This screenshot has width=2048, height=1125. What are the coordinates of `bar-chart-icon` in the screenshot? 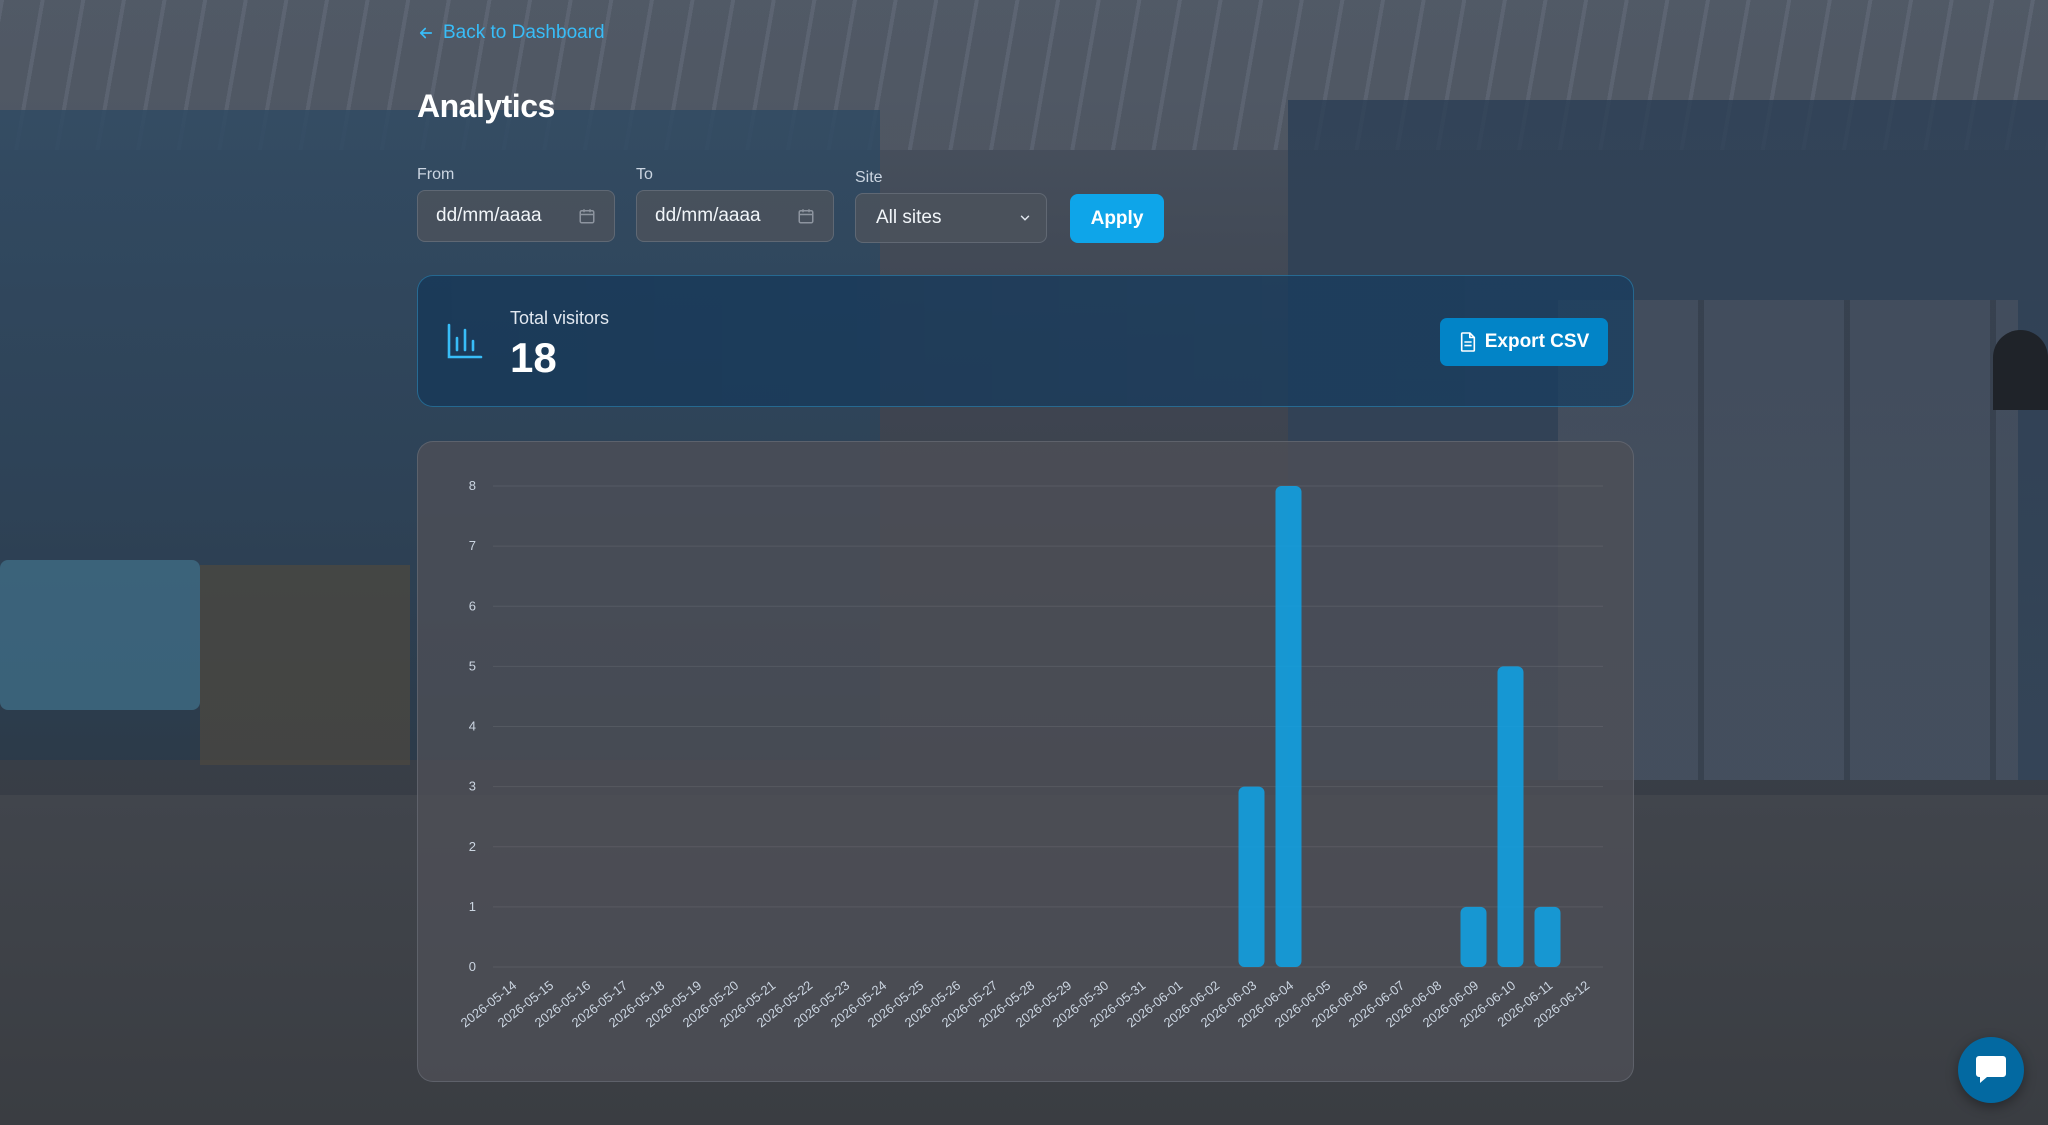 It's located at (465, 341).